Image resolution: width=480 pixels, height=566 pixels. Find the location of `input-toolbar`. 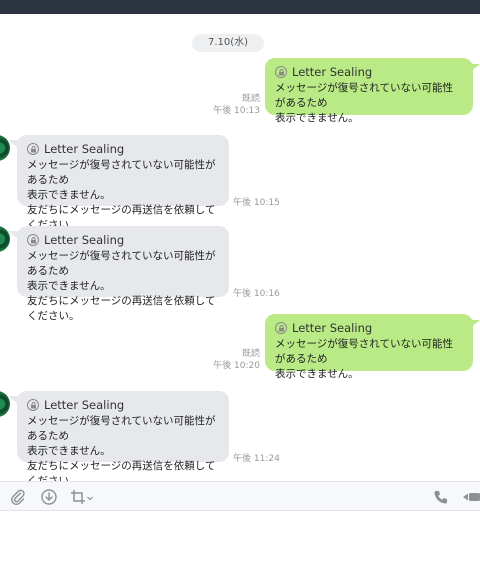

input-toolbar is located at coordinates (240, 496).